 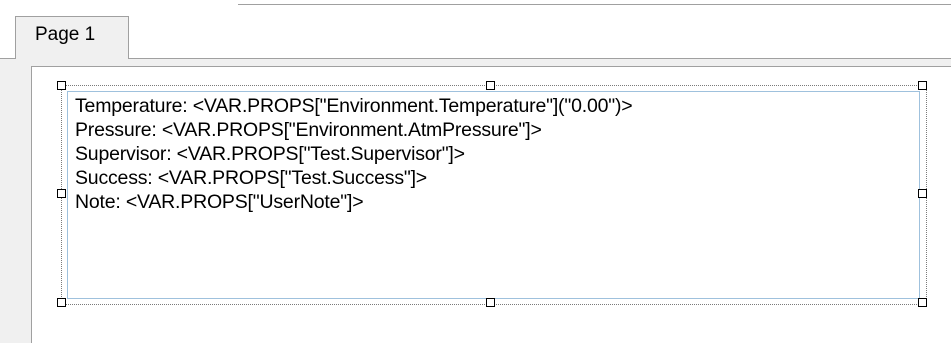 What do you see at coordinates (475, 58) in the screenshot?
I see `panel-top-border` at bounding box center [475, 58].